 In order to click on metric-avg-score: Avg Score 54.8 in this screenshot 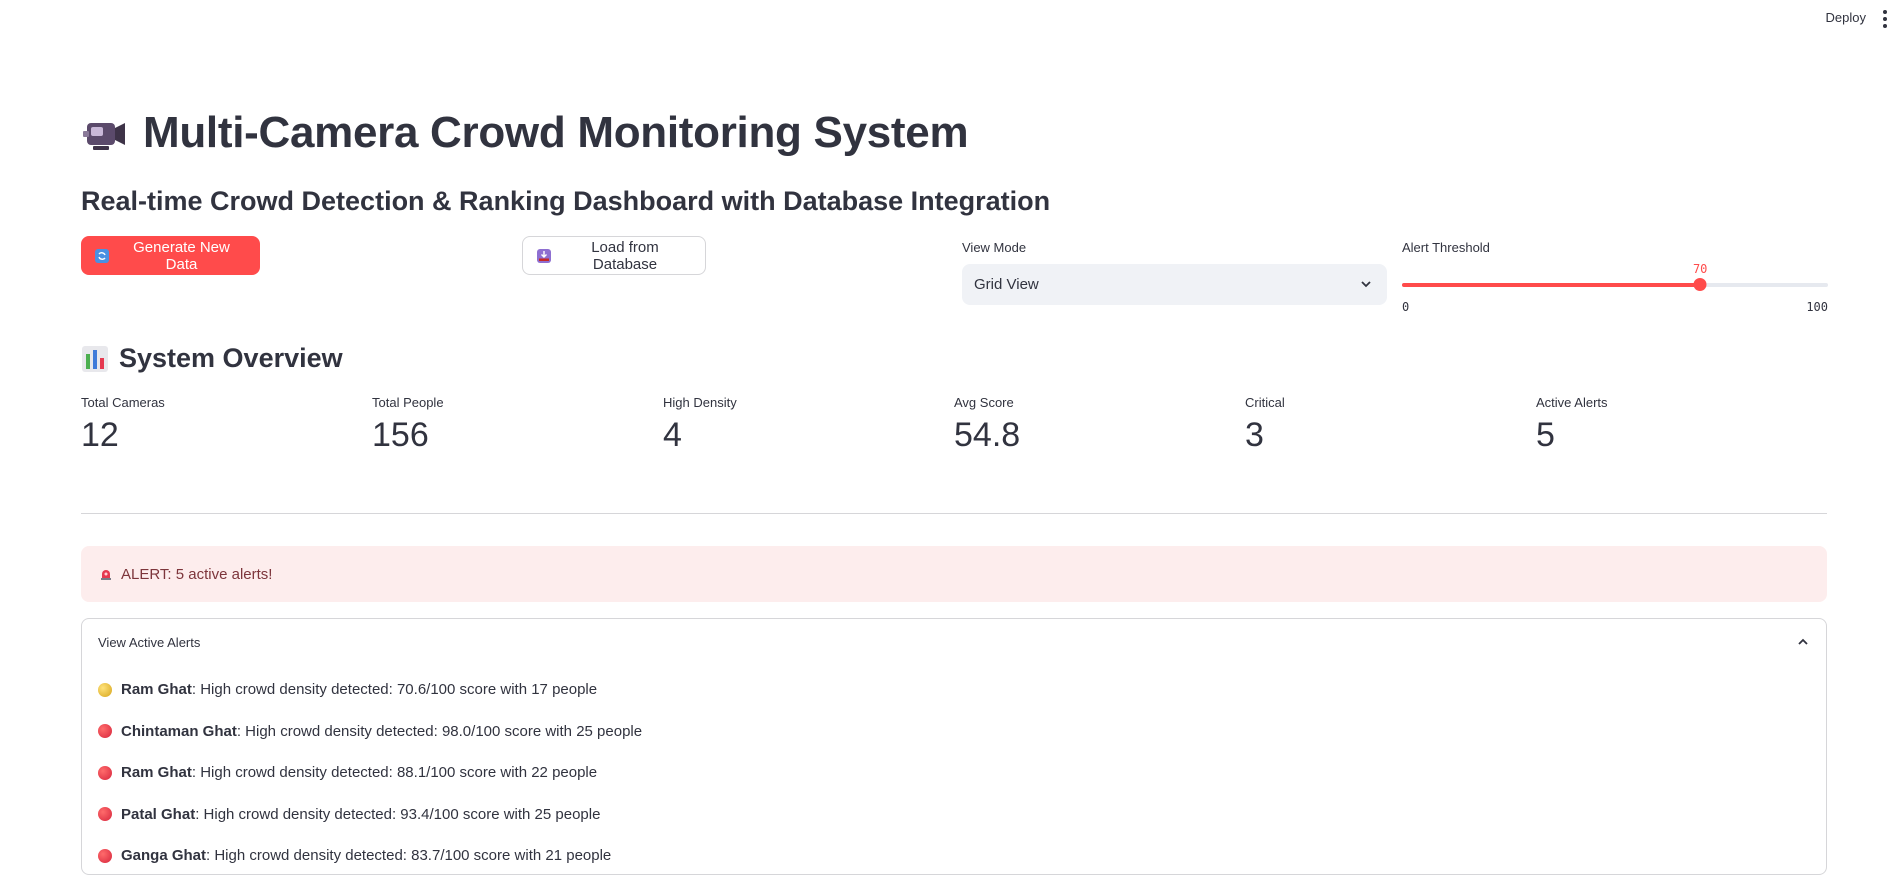, I will do `click(1099, 425)`.